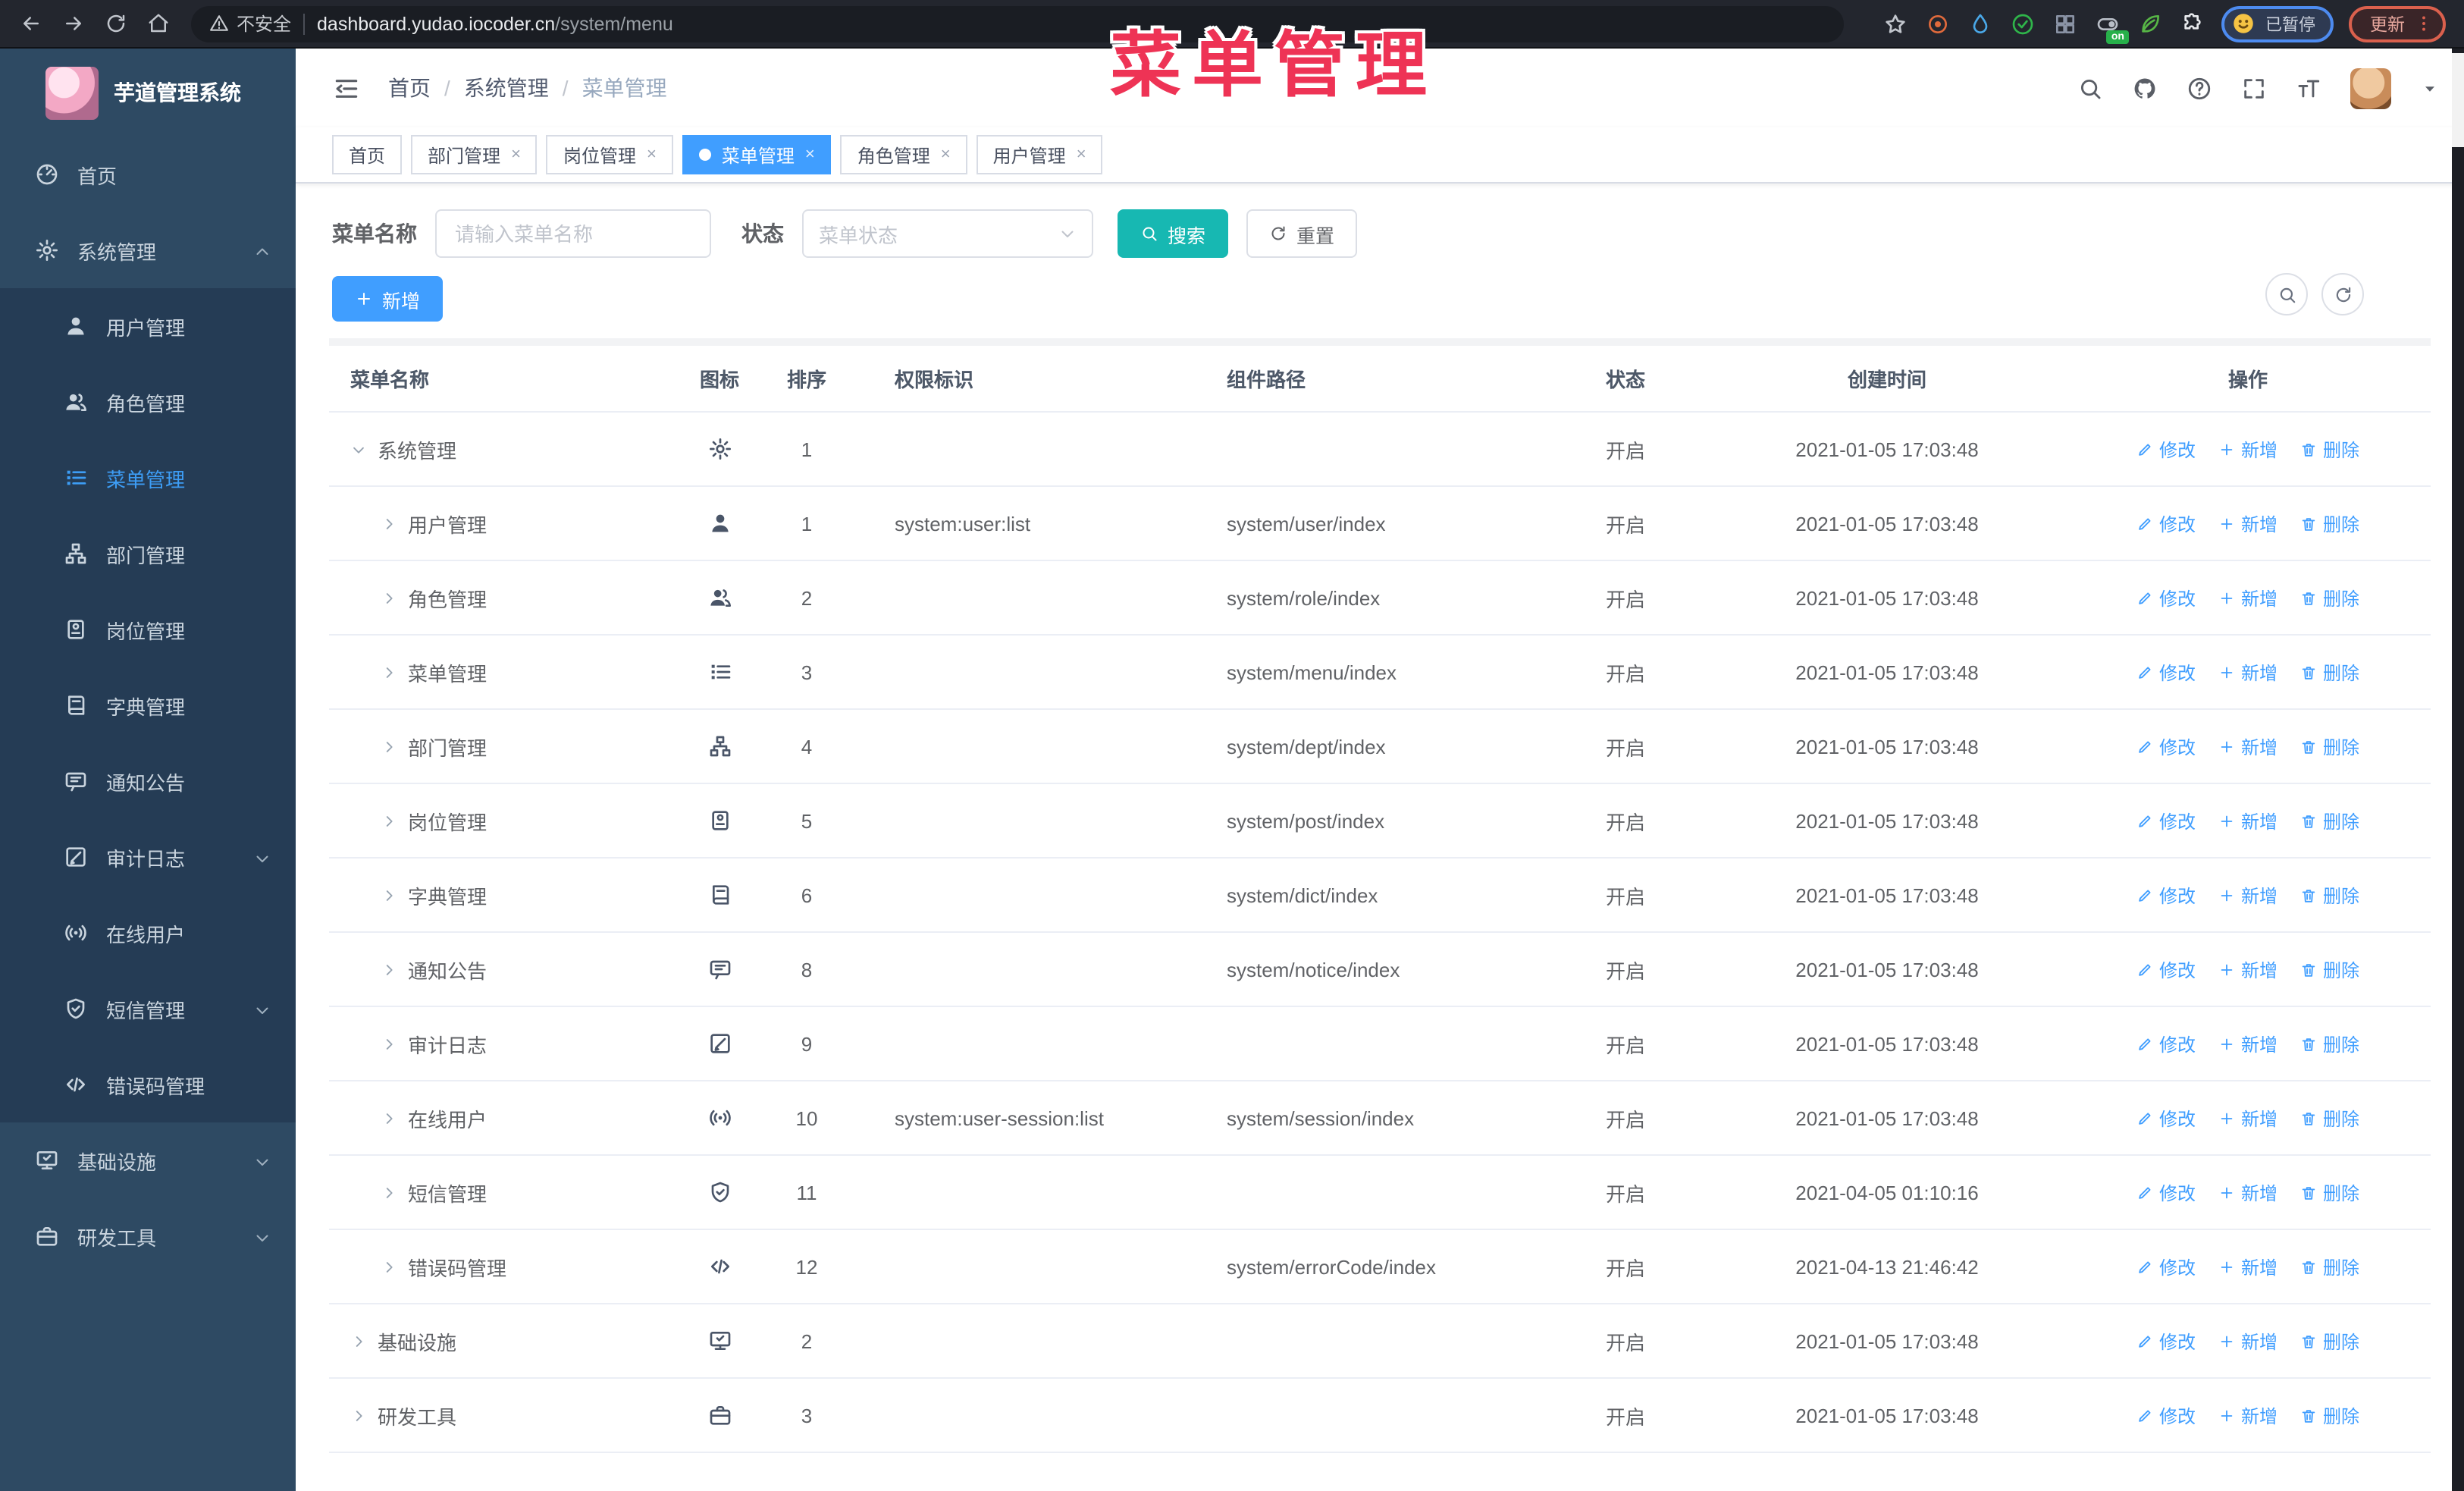 The width and height of the screenshot is (2464, 1491). What do you see at coordinates (1896, 23) in the screenshot?
I see `bookmark-star-icon` at bounding box center [1896, 23].